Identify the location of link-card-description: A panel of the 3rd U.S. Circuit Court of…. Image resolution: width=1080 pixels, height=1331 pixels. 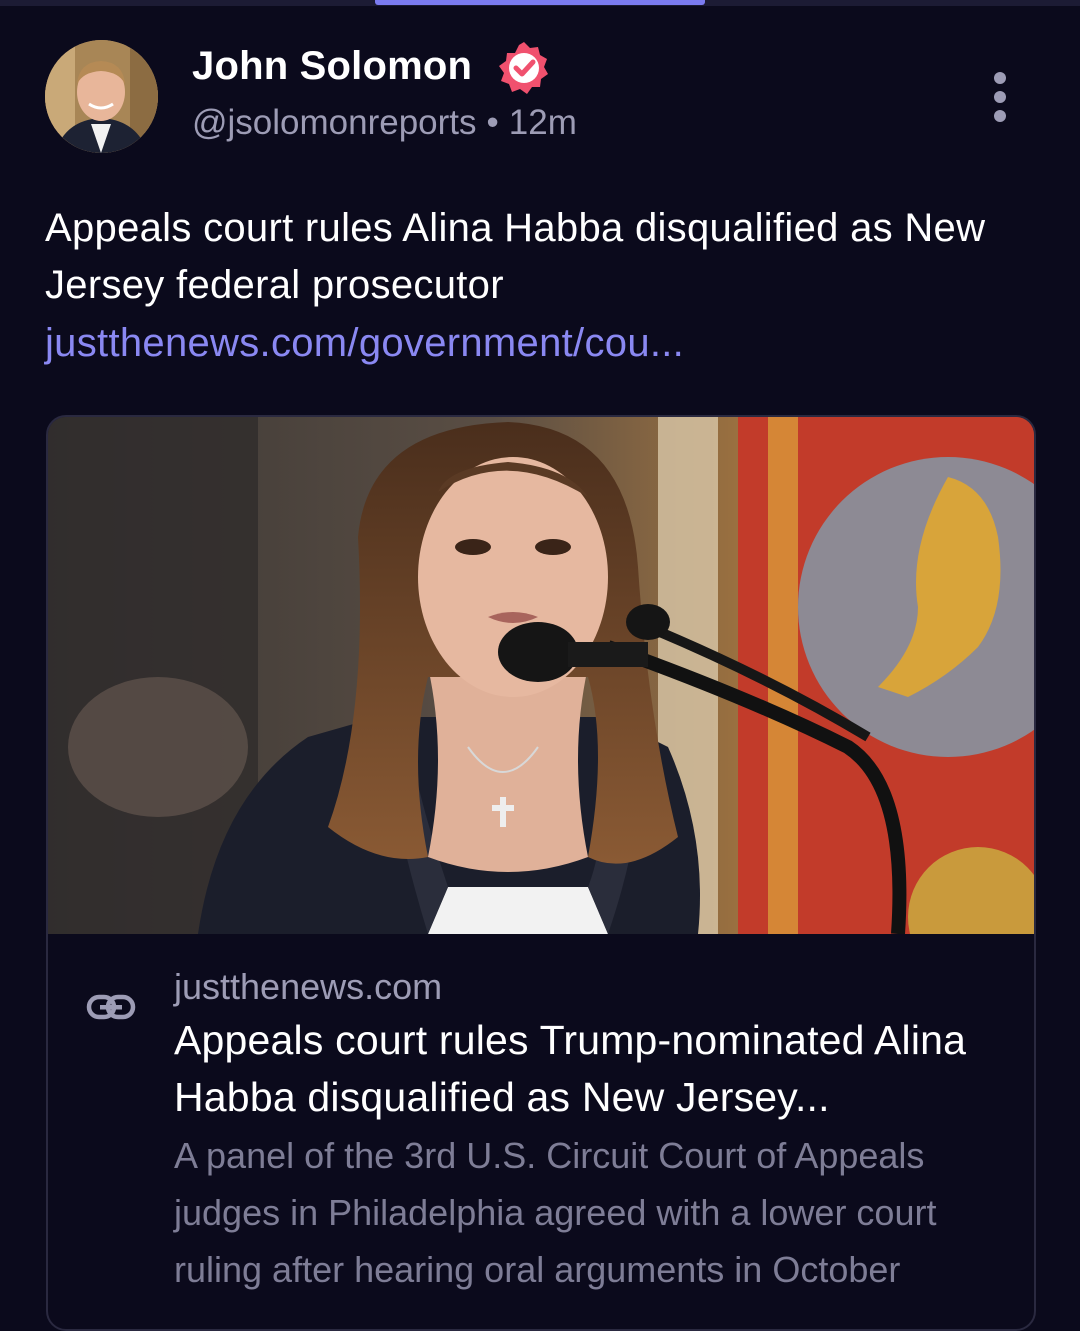
(555, 1212).